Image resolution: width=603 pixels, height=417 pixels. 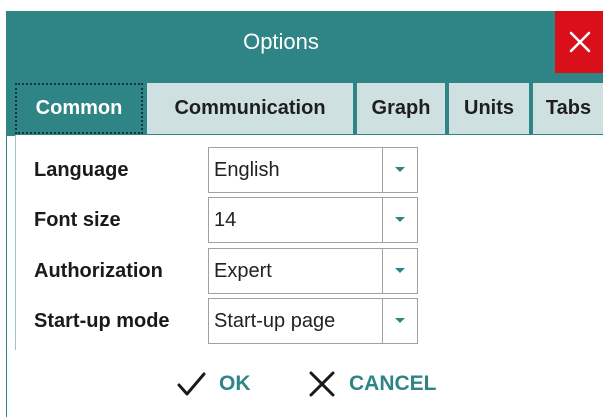 What do you see at coordinates (77, 220) in the screenshot?
I see `font-size-label: Font size` at bounding box center [77, 220].